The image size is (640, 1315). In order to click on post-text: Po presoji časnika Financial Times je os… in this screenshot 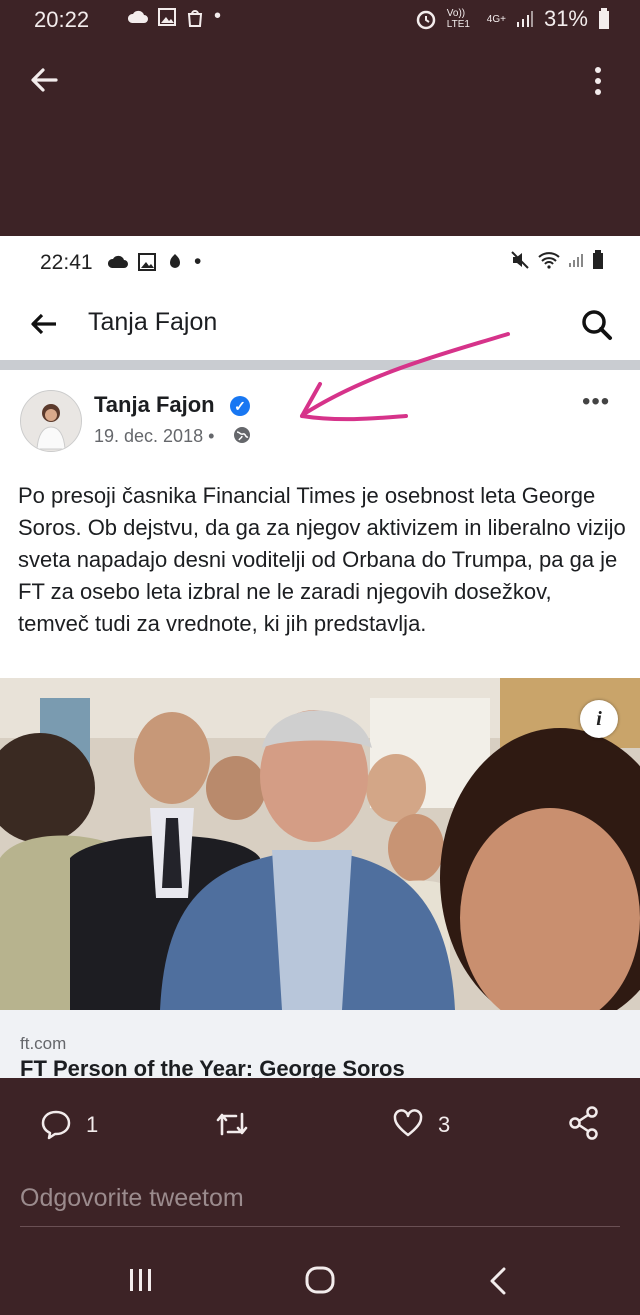, I will do `click(322, 559)`.